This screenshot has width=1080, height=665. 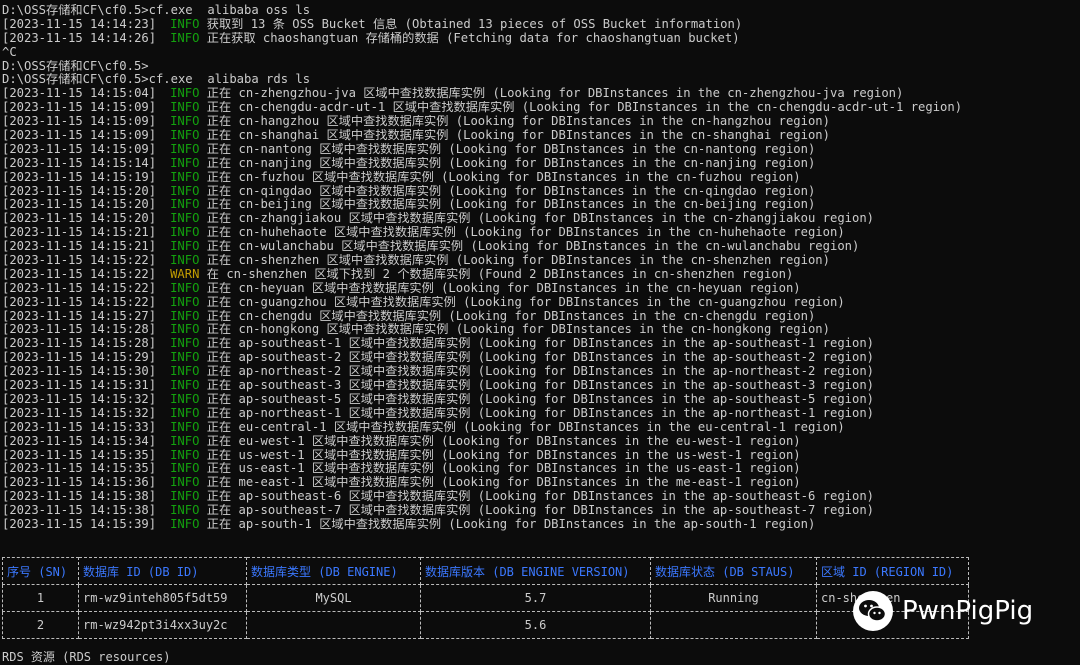 What do you see at coordinates (79, 413) in the screenshot?
I see `log-timestamp: [2023-11-15 14:15:32]` at bounding box center [79, 413].